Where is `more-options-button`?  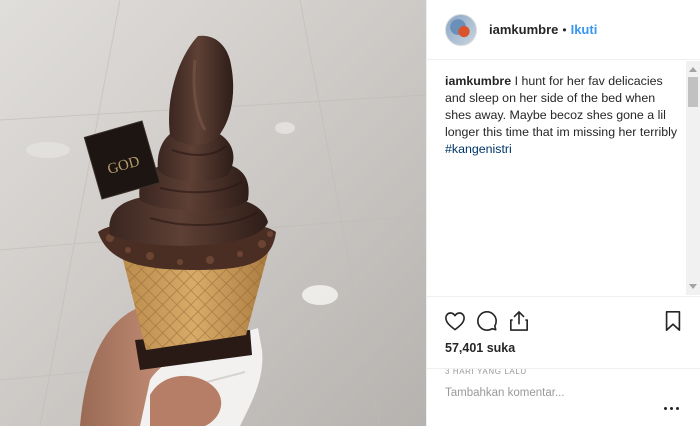
more-options-button is located at coordinates (671, 408).